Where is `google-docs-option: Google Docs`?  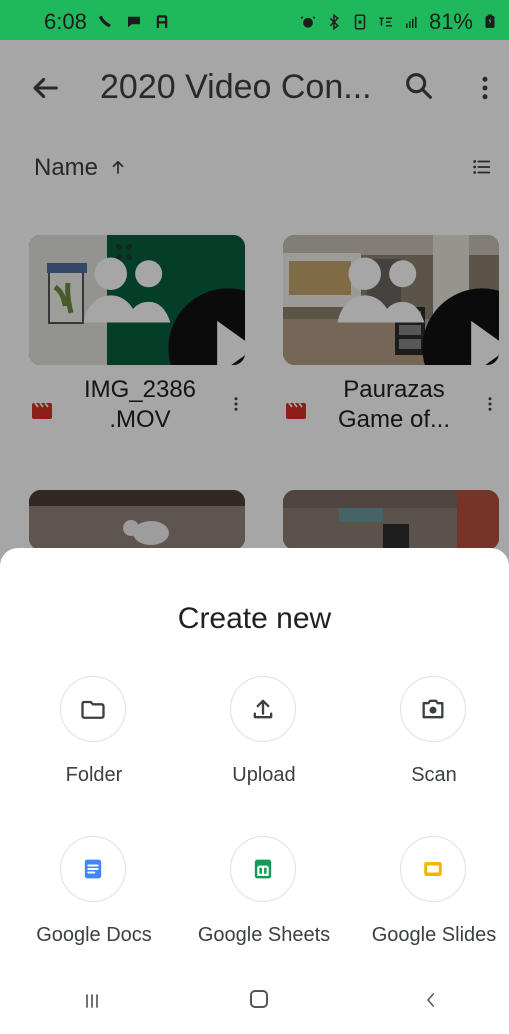 google-docs-option: Google Docs is located at coordinates (94, 899).